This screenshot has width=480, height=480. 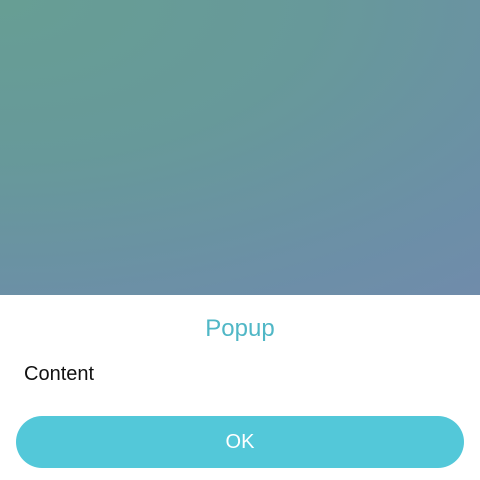 What do you see at coordinates (240, 328) in the screenshot?
I see `popup-title: Popup` at bounding box center [240, 328].